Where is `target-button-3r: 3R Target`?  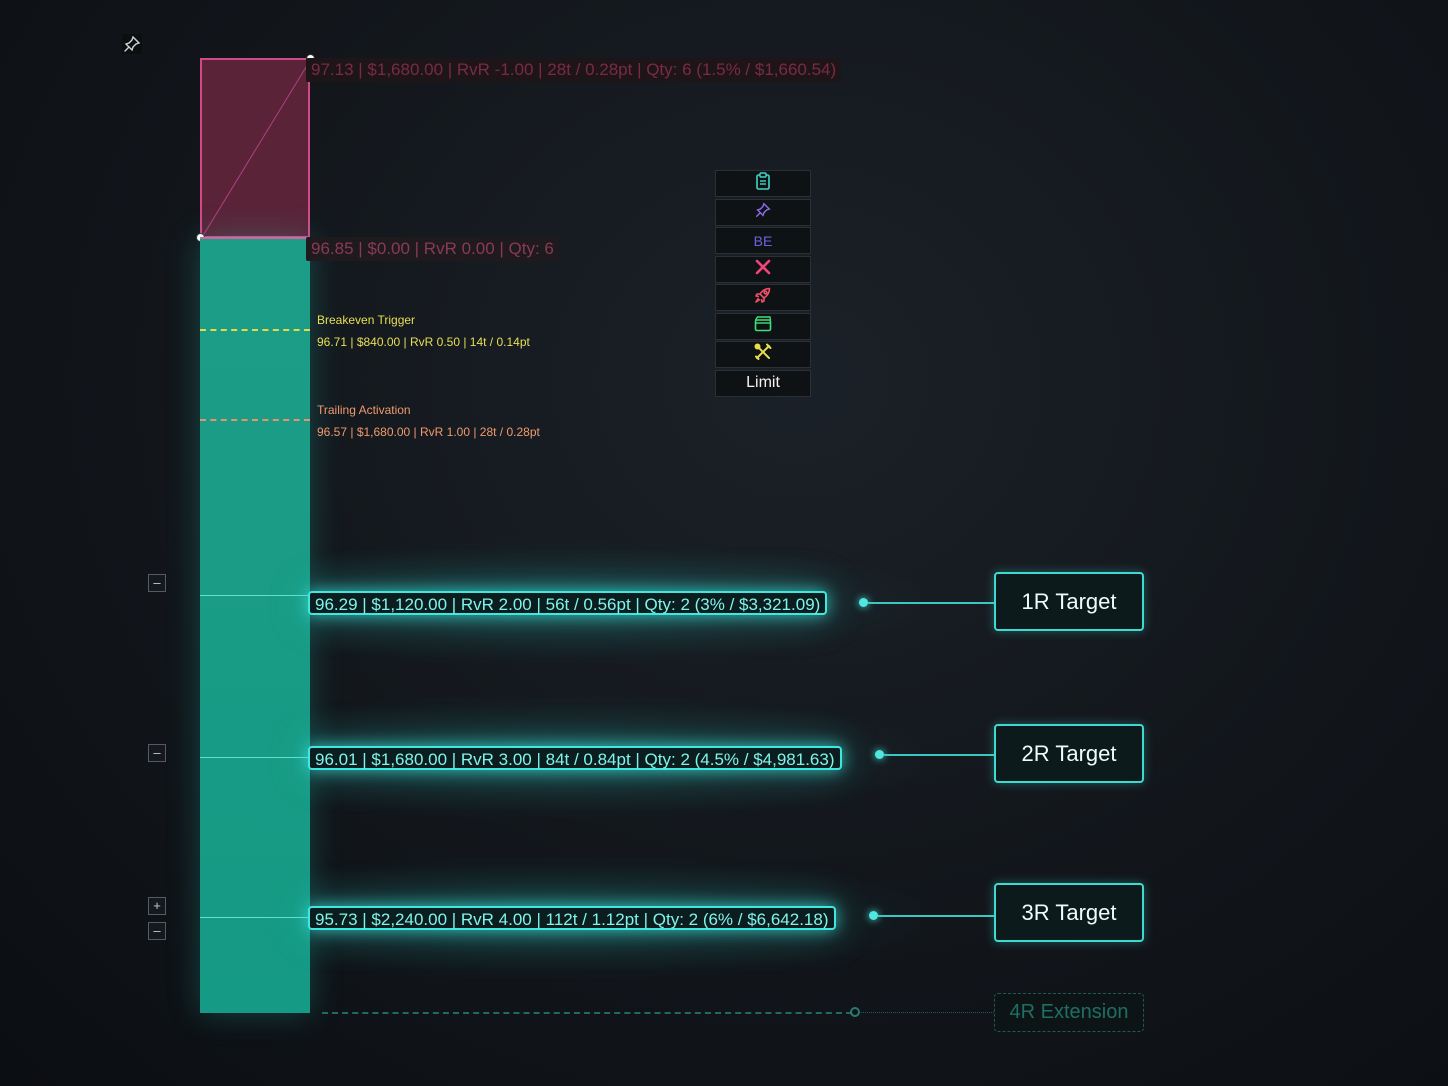
target-button-3r: 3R Target is located at coordinates (1069, 912).